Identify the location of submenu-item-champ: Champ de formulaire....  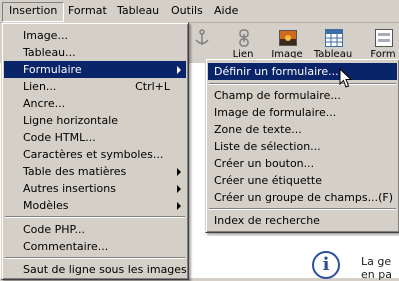
(302, 95).